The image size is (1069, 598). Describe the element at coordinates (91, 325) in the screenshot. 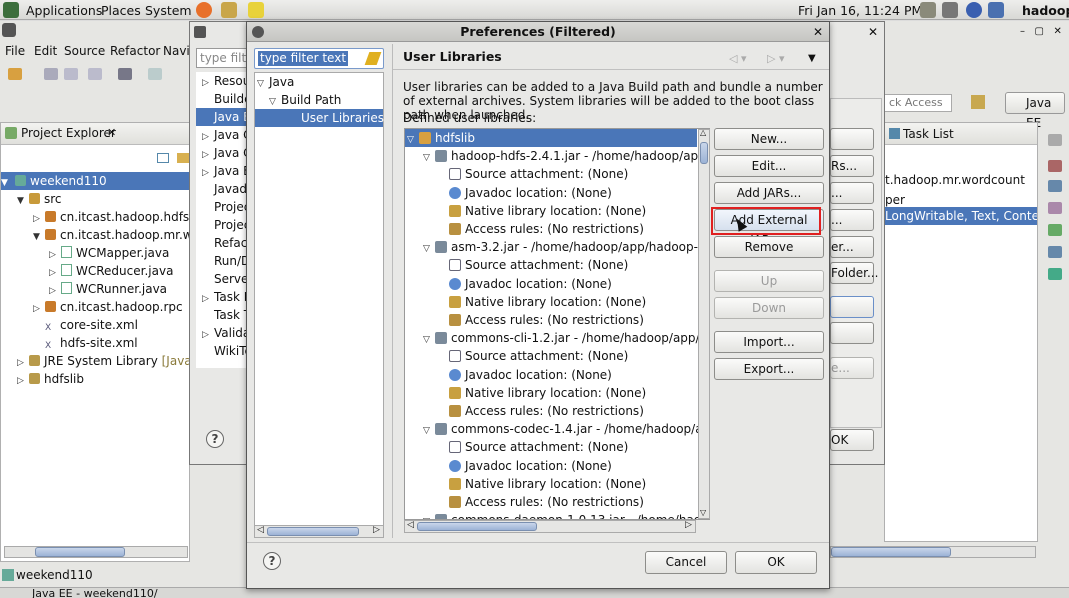

I see `tree-item-core-site: Xcore-site.xml` at that location.